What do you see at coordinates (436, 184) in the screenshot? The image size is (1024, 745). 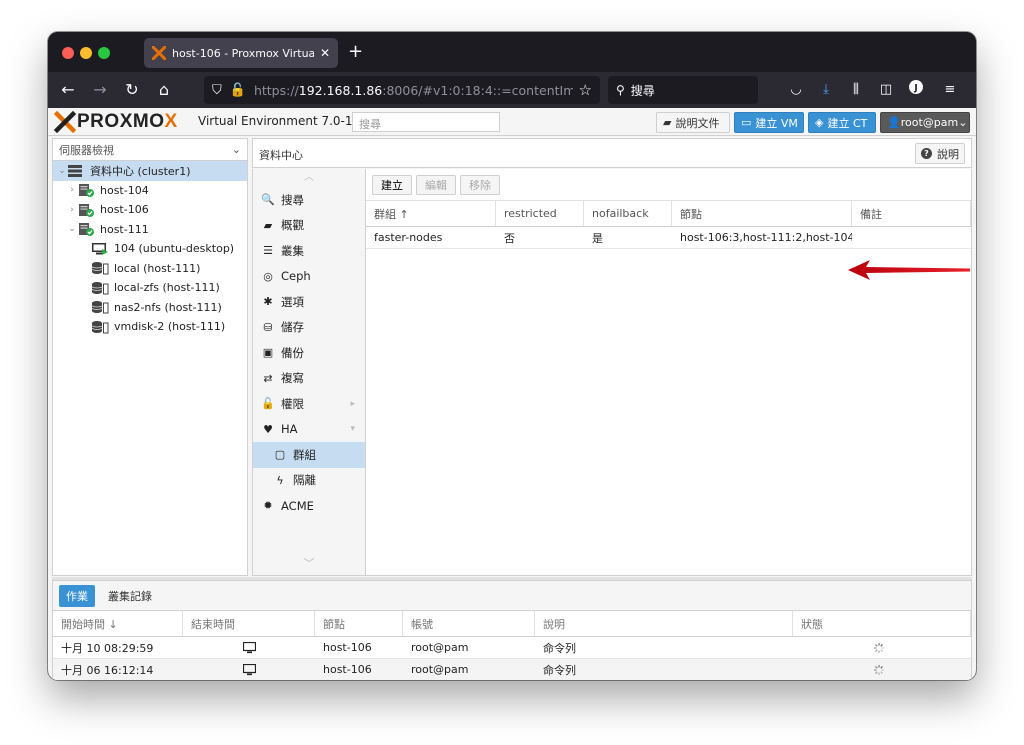 I see `edit-group-button: 編輯` at bounding box center [436, 184].